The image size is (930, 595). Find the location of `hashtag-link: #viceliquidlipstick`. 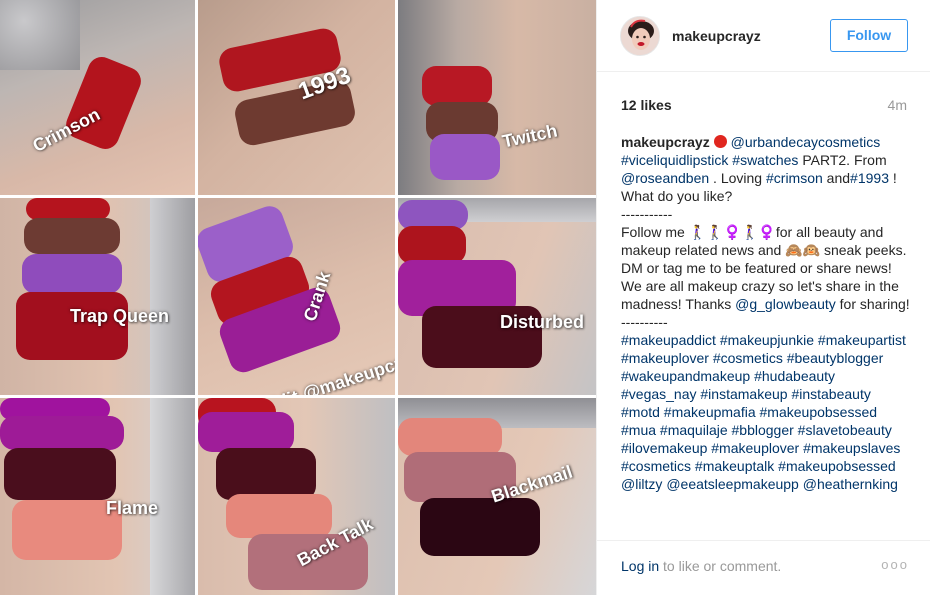

hashtag-link: #viceliquidlipstick is located at coordinates (674, 160).